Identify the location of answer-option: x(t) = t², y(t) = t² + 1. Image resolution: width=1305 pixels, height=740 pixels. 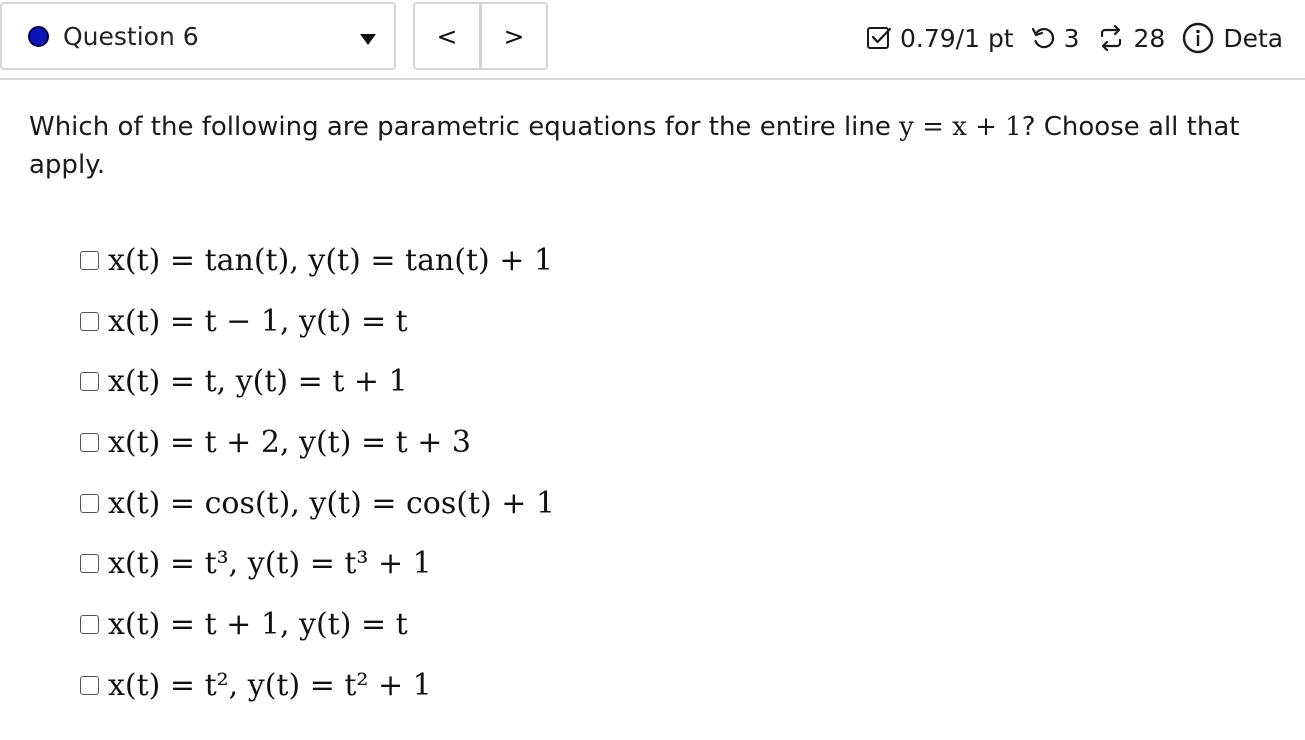
(317, 685).